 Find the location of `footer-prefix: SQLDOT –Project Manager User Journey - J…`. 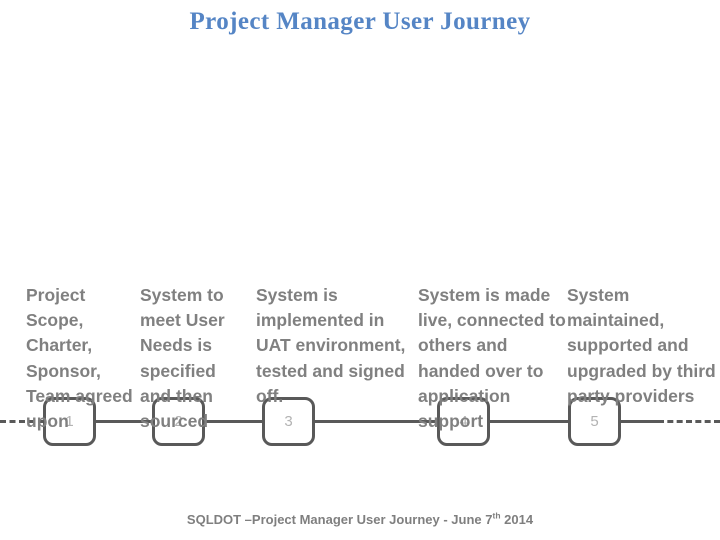

footer-prefix: SQLDOT –Project Manager User Journey - J… is located at coordinates (339, 519).